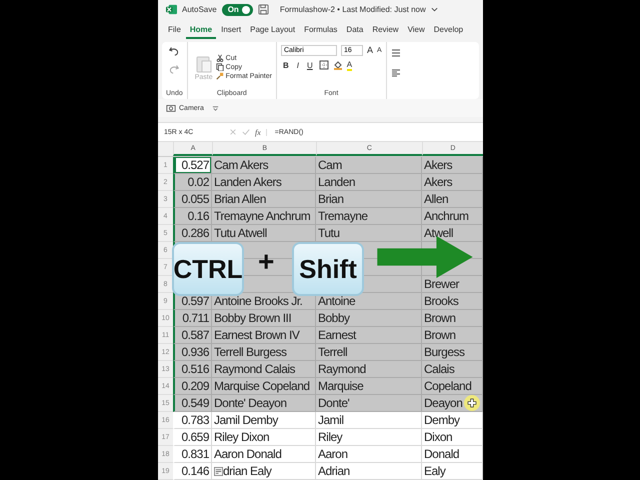 This screenshot has height=480, width=640. What do you see at coordinates (195, 403) in the screenshot?
I see `cell-text: 0.549` at bounding box center [195, 403].